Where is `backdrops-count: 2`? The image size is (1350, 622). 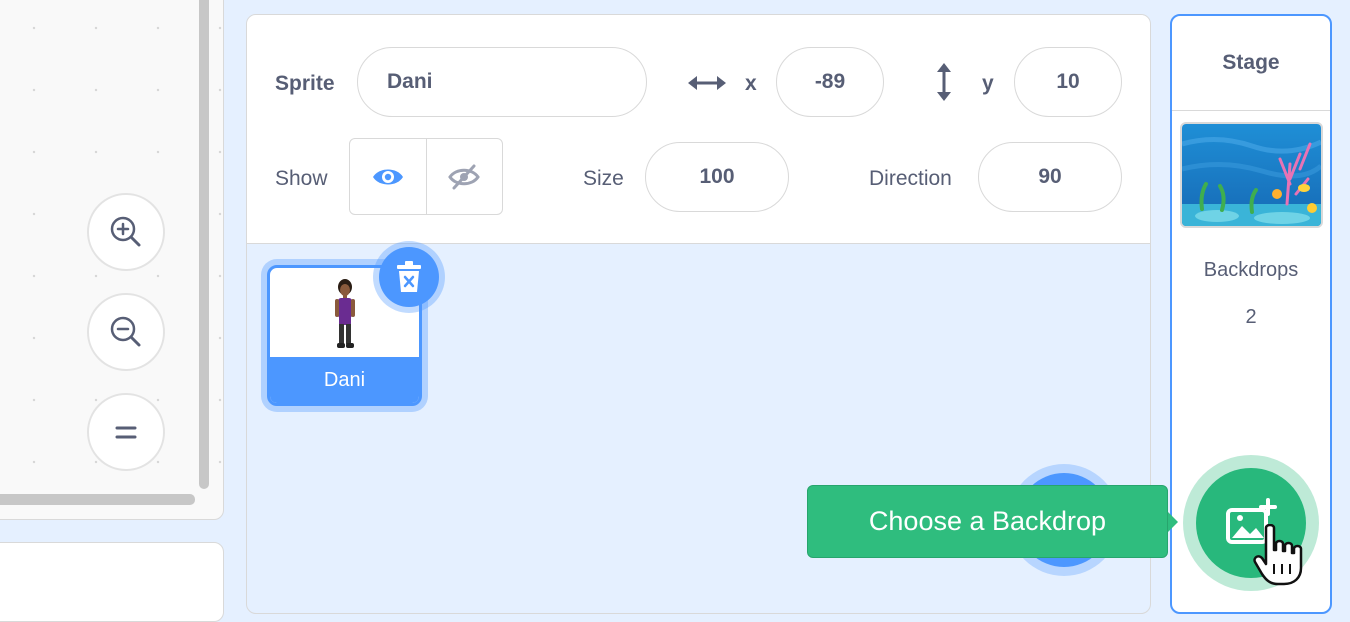
backdrops-count: 2 is located at coordinates (1251, 317).